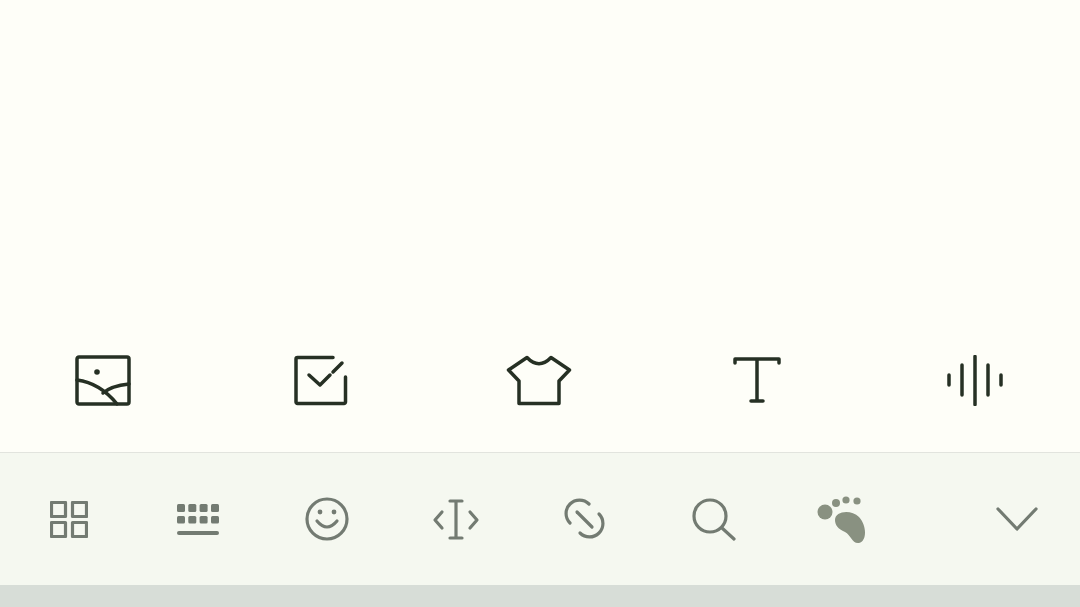  What do you see at coordinates (455, 519) in the screenshot?
I see `text-cursor-icon` at bounding box center [455, 519].